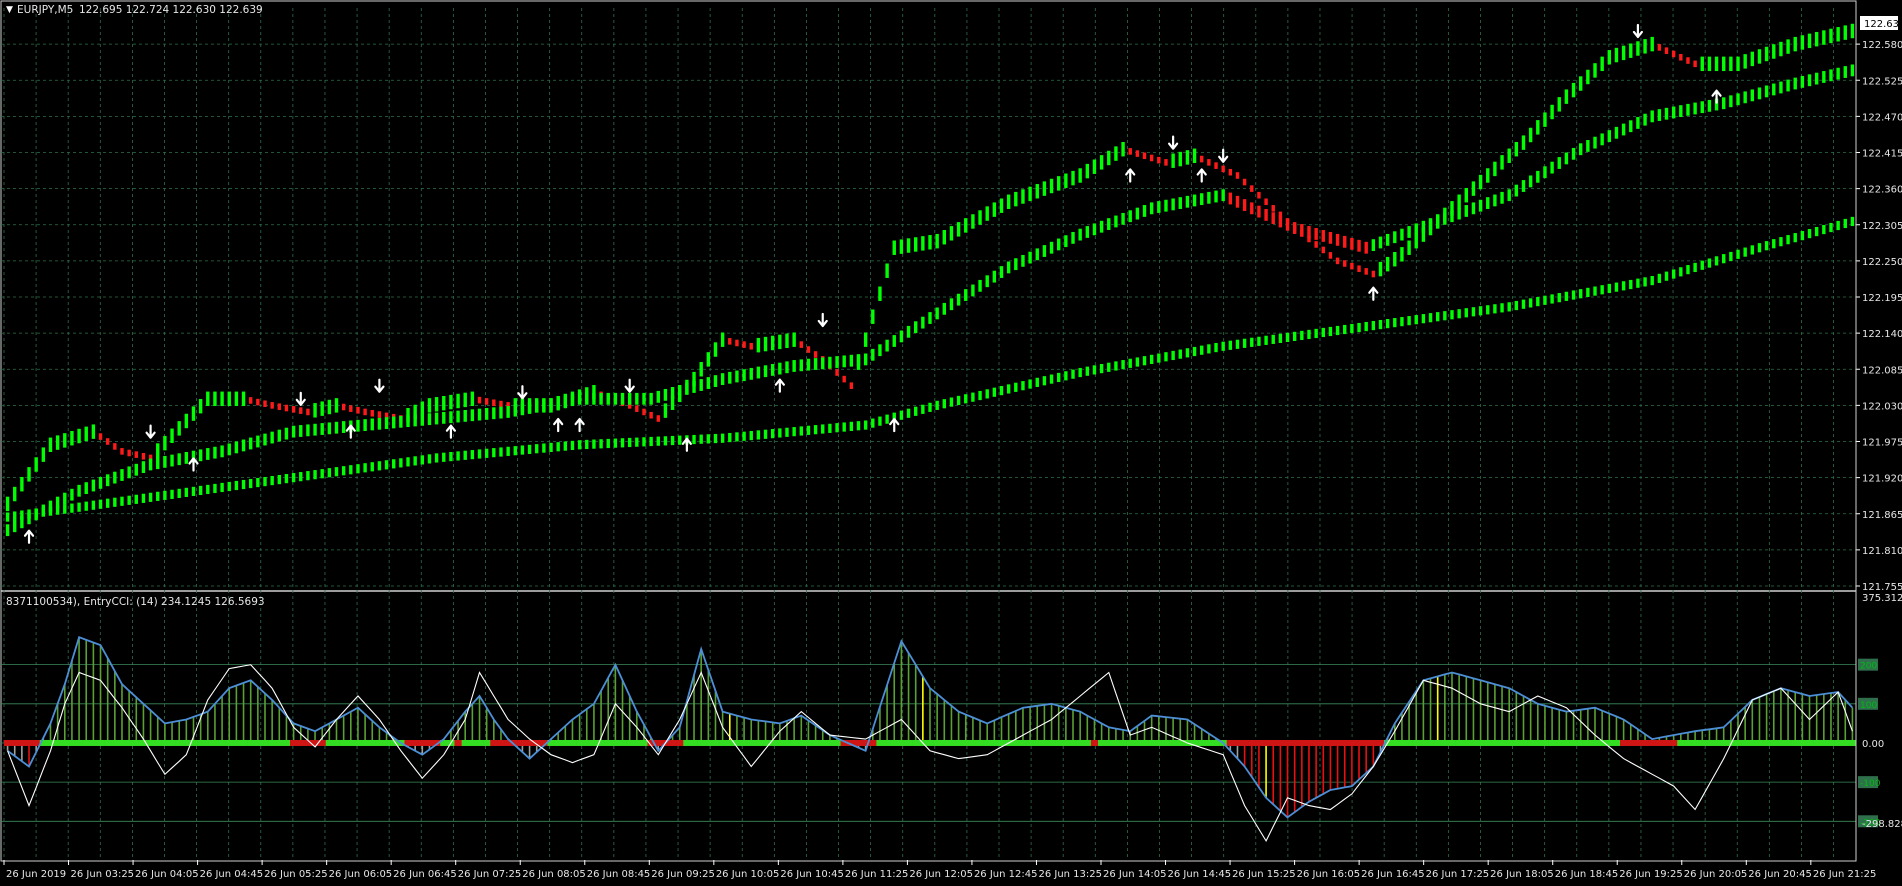 This screenshot has width=1902, height=886. Describe the element at coordinates (9, 10) in the screenshot. I see `dropdown-icon: ▼` at that location.